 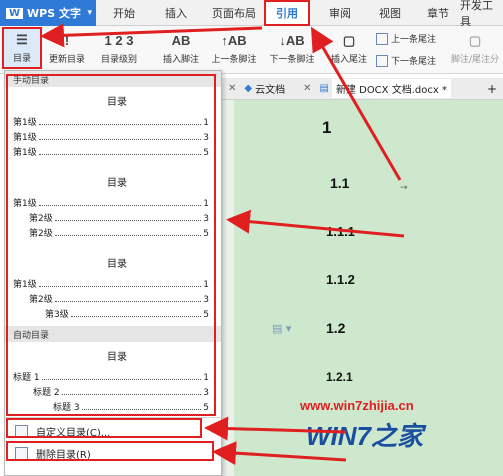 I want to click on cloud-doc-icon: ◆, so click(x=248, y=88).